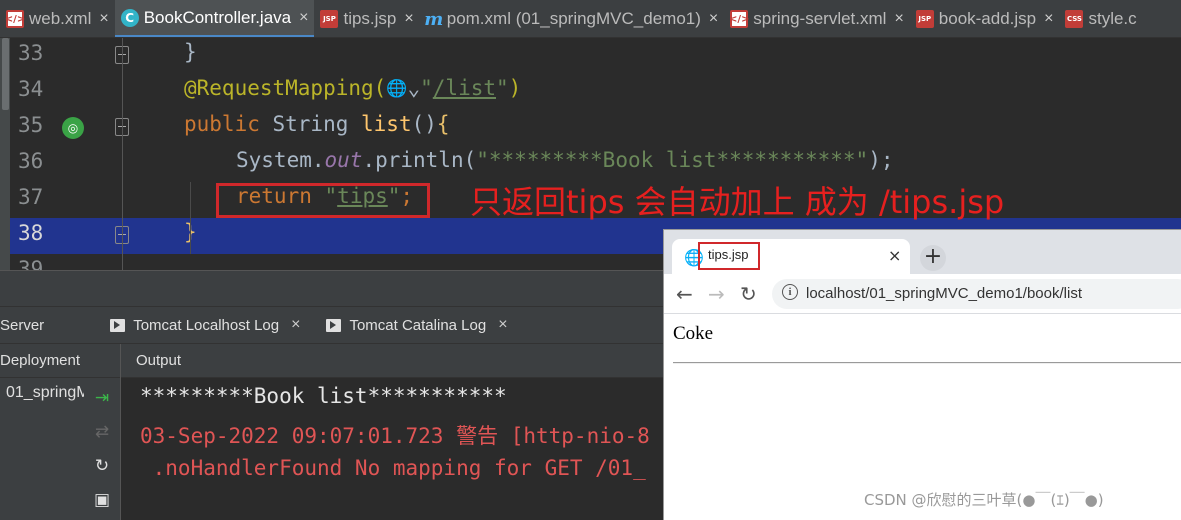  Describe the element at coordinates (393, 468) in the screenshot. I see `console-line: .noHandlerFound No mapping for GET /01_` at that location.